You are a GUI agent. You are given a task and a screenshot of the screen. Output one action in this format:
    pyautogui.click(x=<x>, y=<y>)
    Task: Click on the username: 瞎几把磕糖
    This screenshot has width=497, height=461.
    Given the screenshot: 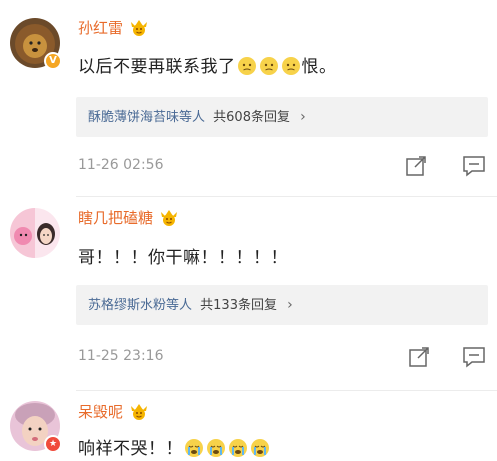 What is the action you would take?
    pyautogui.click(x=128, y=217)
    